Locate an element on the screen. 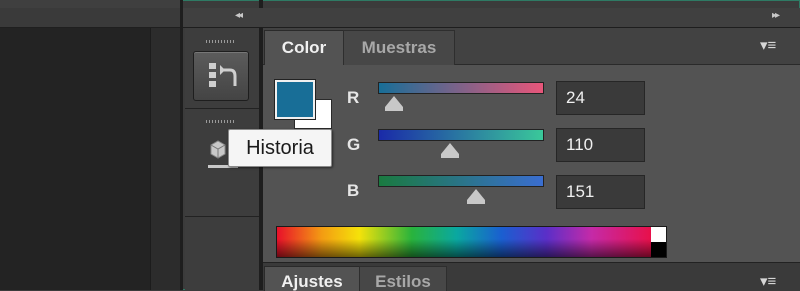 The height and width of the screenshot is (291, 800). slider-g is located at coordinates (461, 135).